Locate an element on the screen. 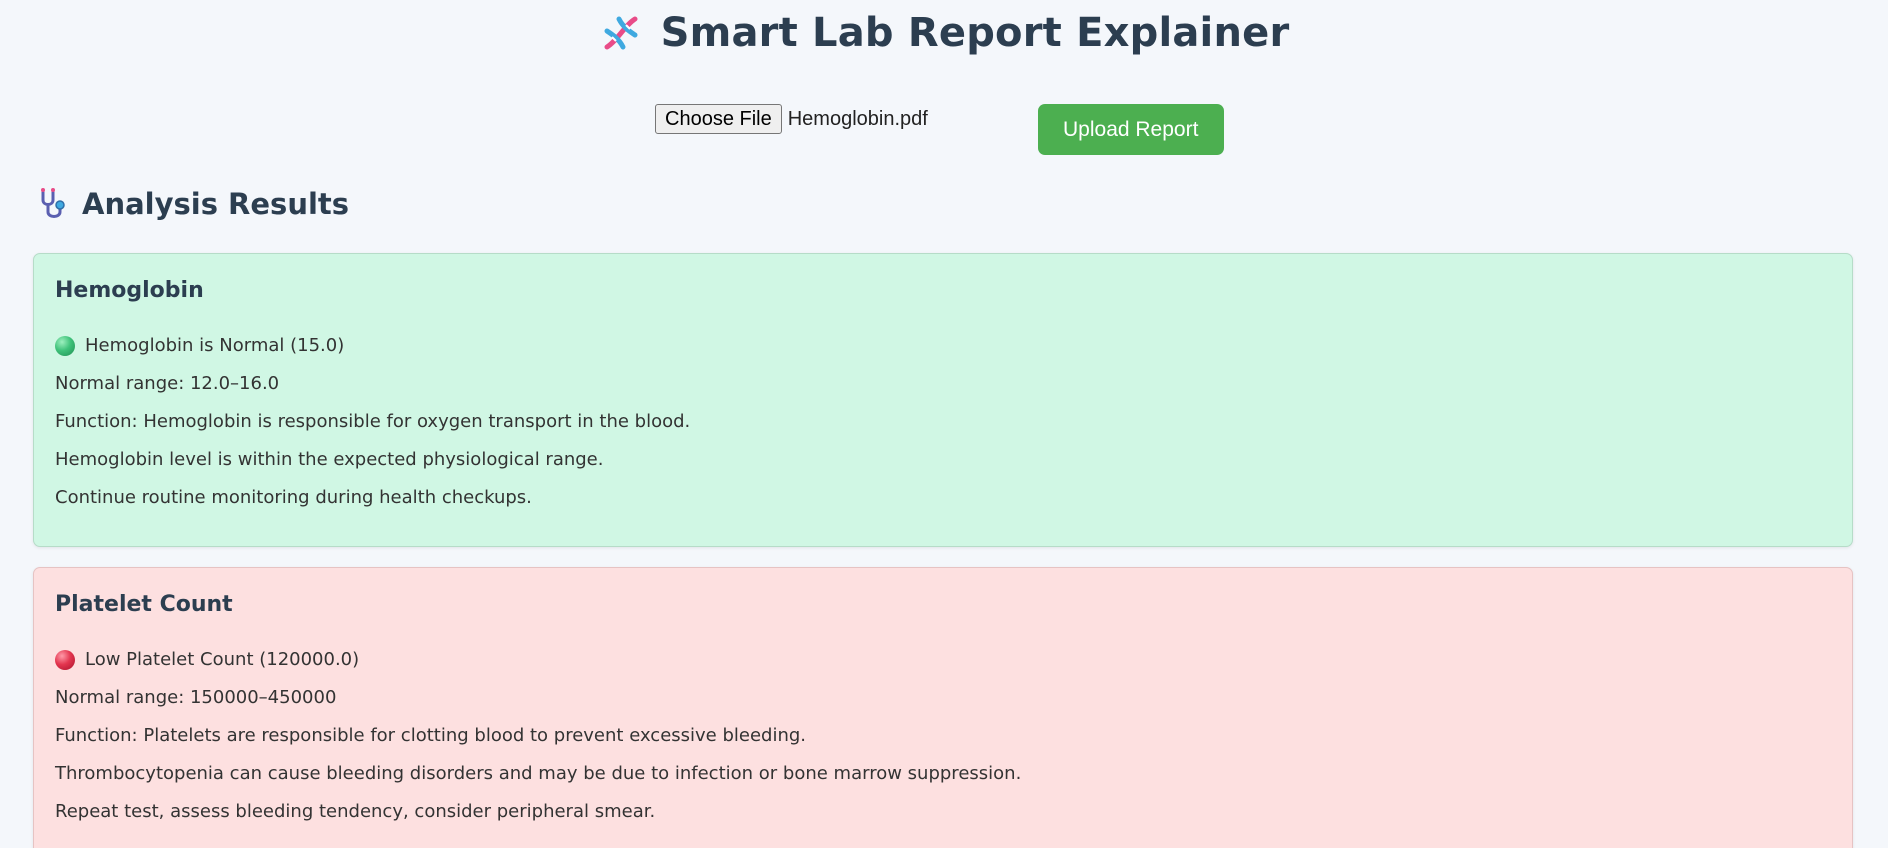  card-title: Platelet Count is located at coordinates (144, 604).